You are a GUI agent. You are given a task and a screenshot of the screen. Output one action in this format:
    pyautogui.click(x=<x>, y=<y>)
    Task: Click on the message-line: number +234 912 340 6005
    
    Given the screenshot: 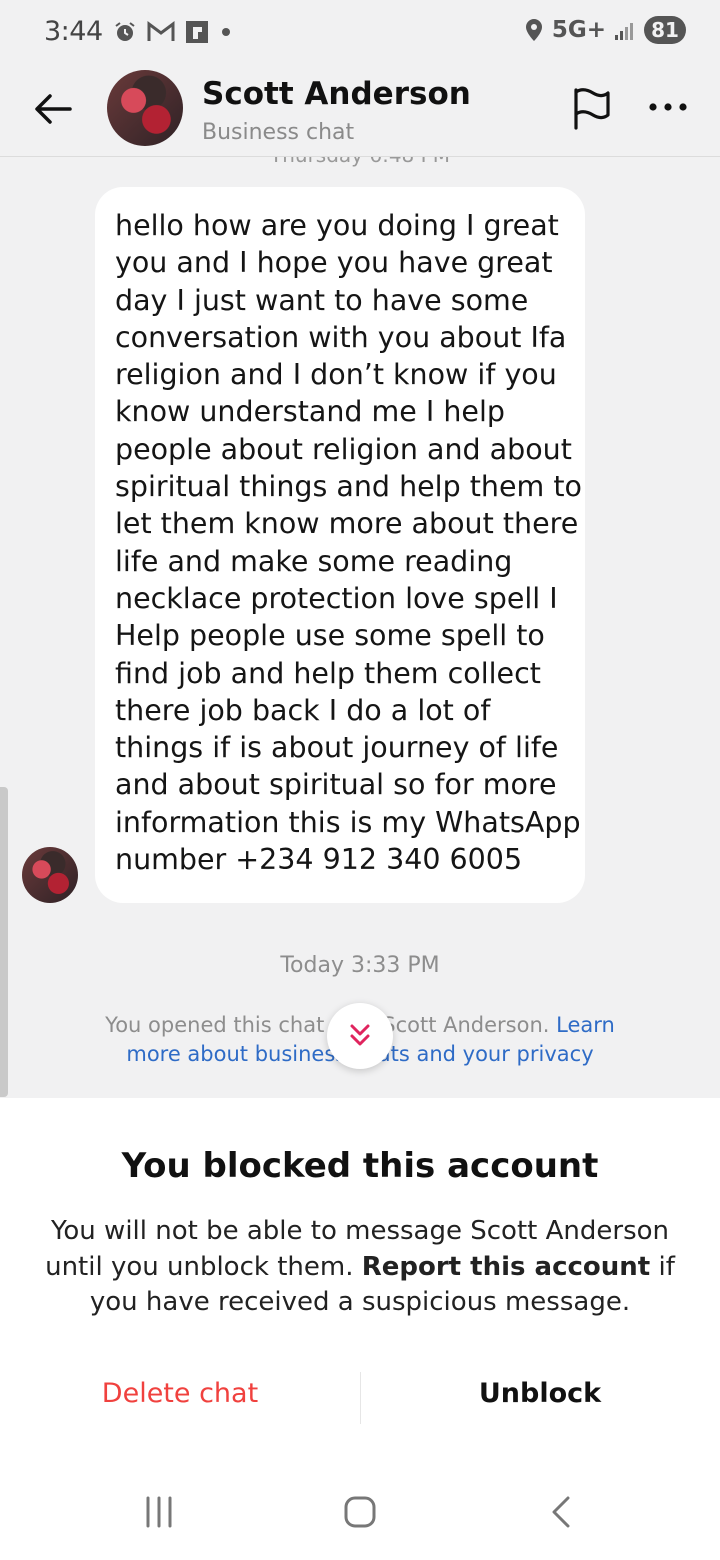 What is the action you would take?
    pyautogui.click(x=319, y=860)
    